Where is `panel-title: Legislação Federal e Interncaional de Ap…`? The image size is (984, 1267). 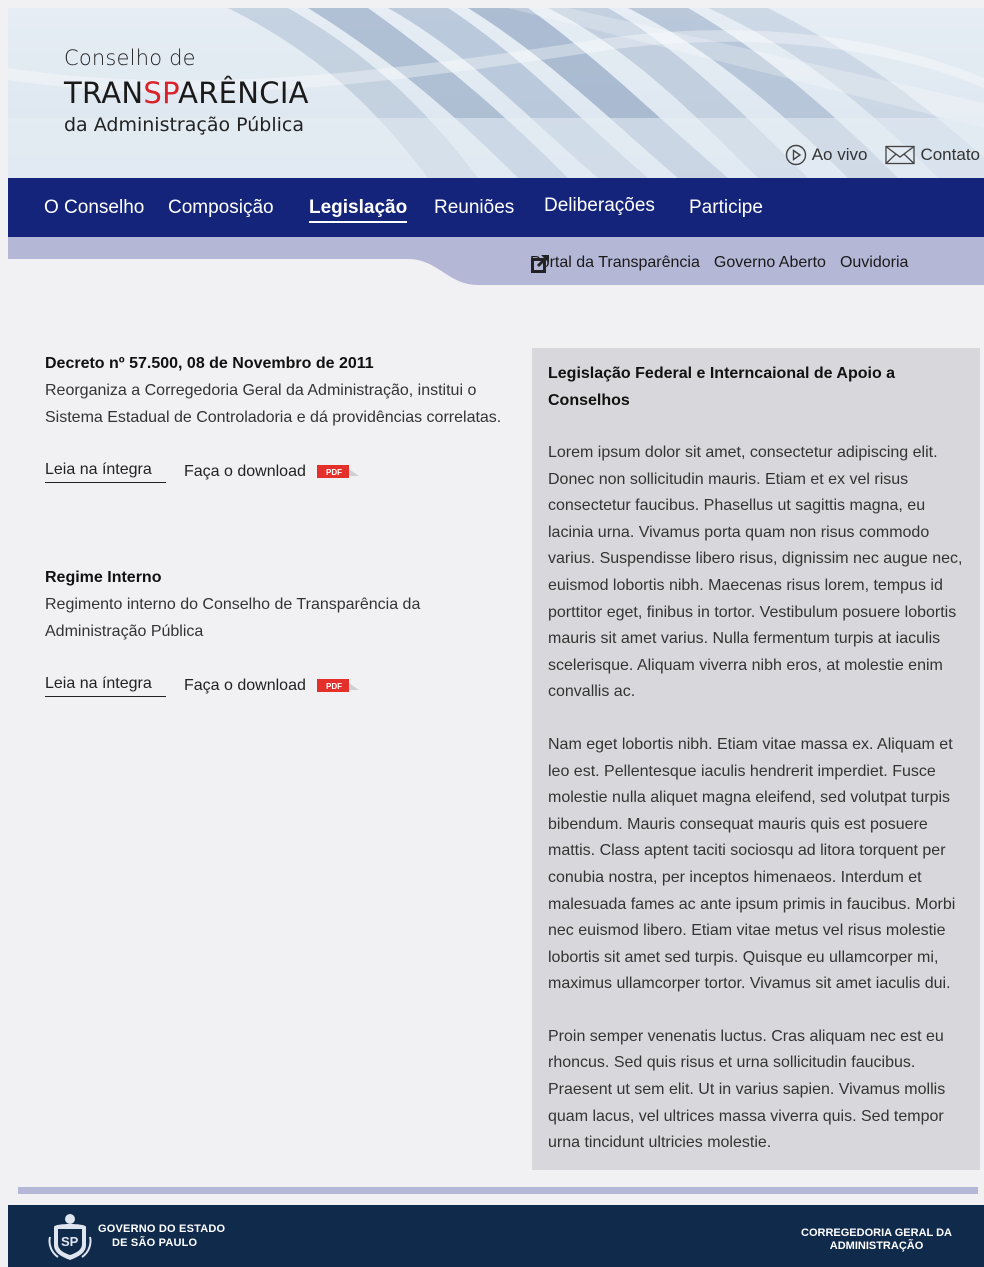 panel-title: Legislação Federal e Interncaional de Ap… is located at coordinates (722, 387).